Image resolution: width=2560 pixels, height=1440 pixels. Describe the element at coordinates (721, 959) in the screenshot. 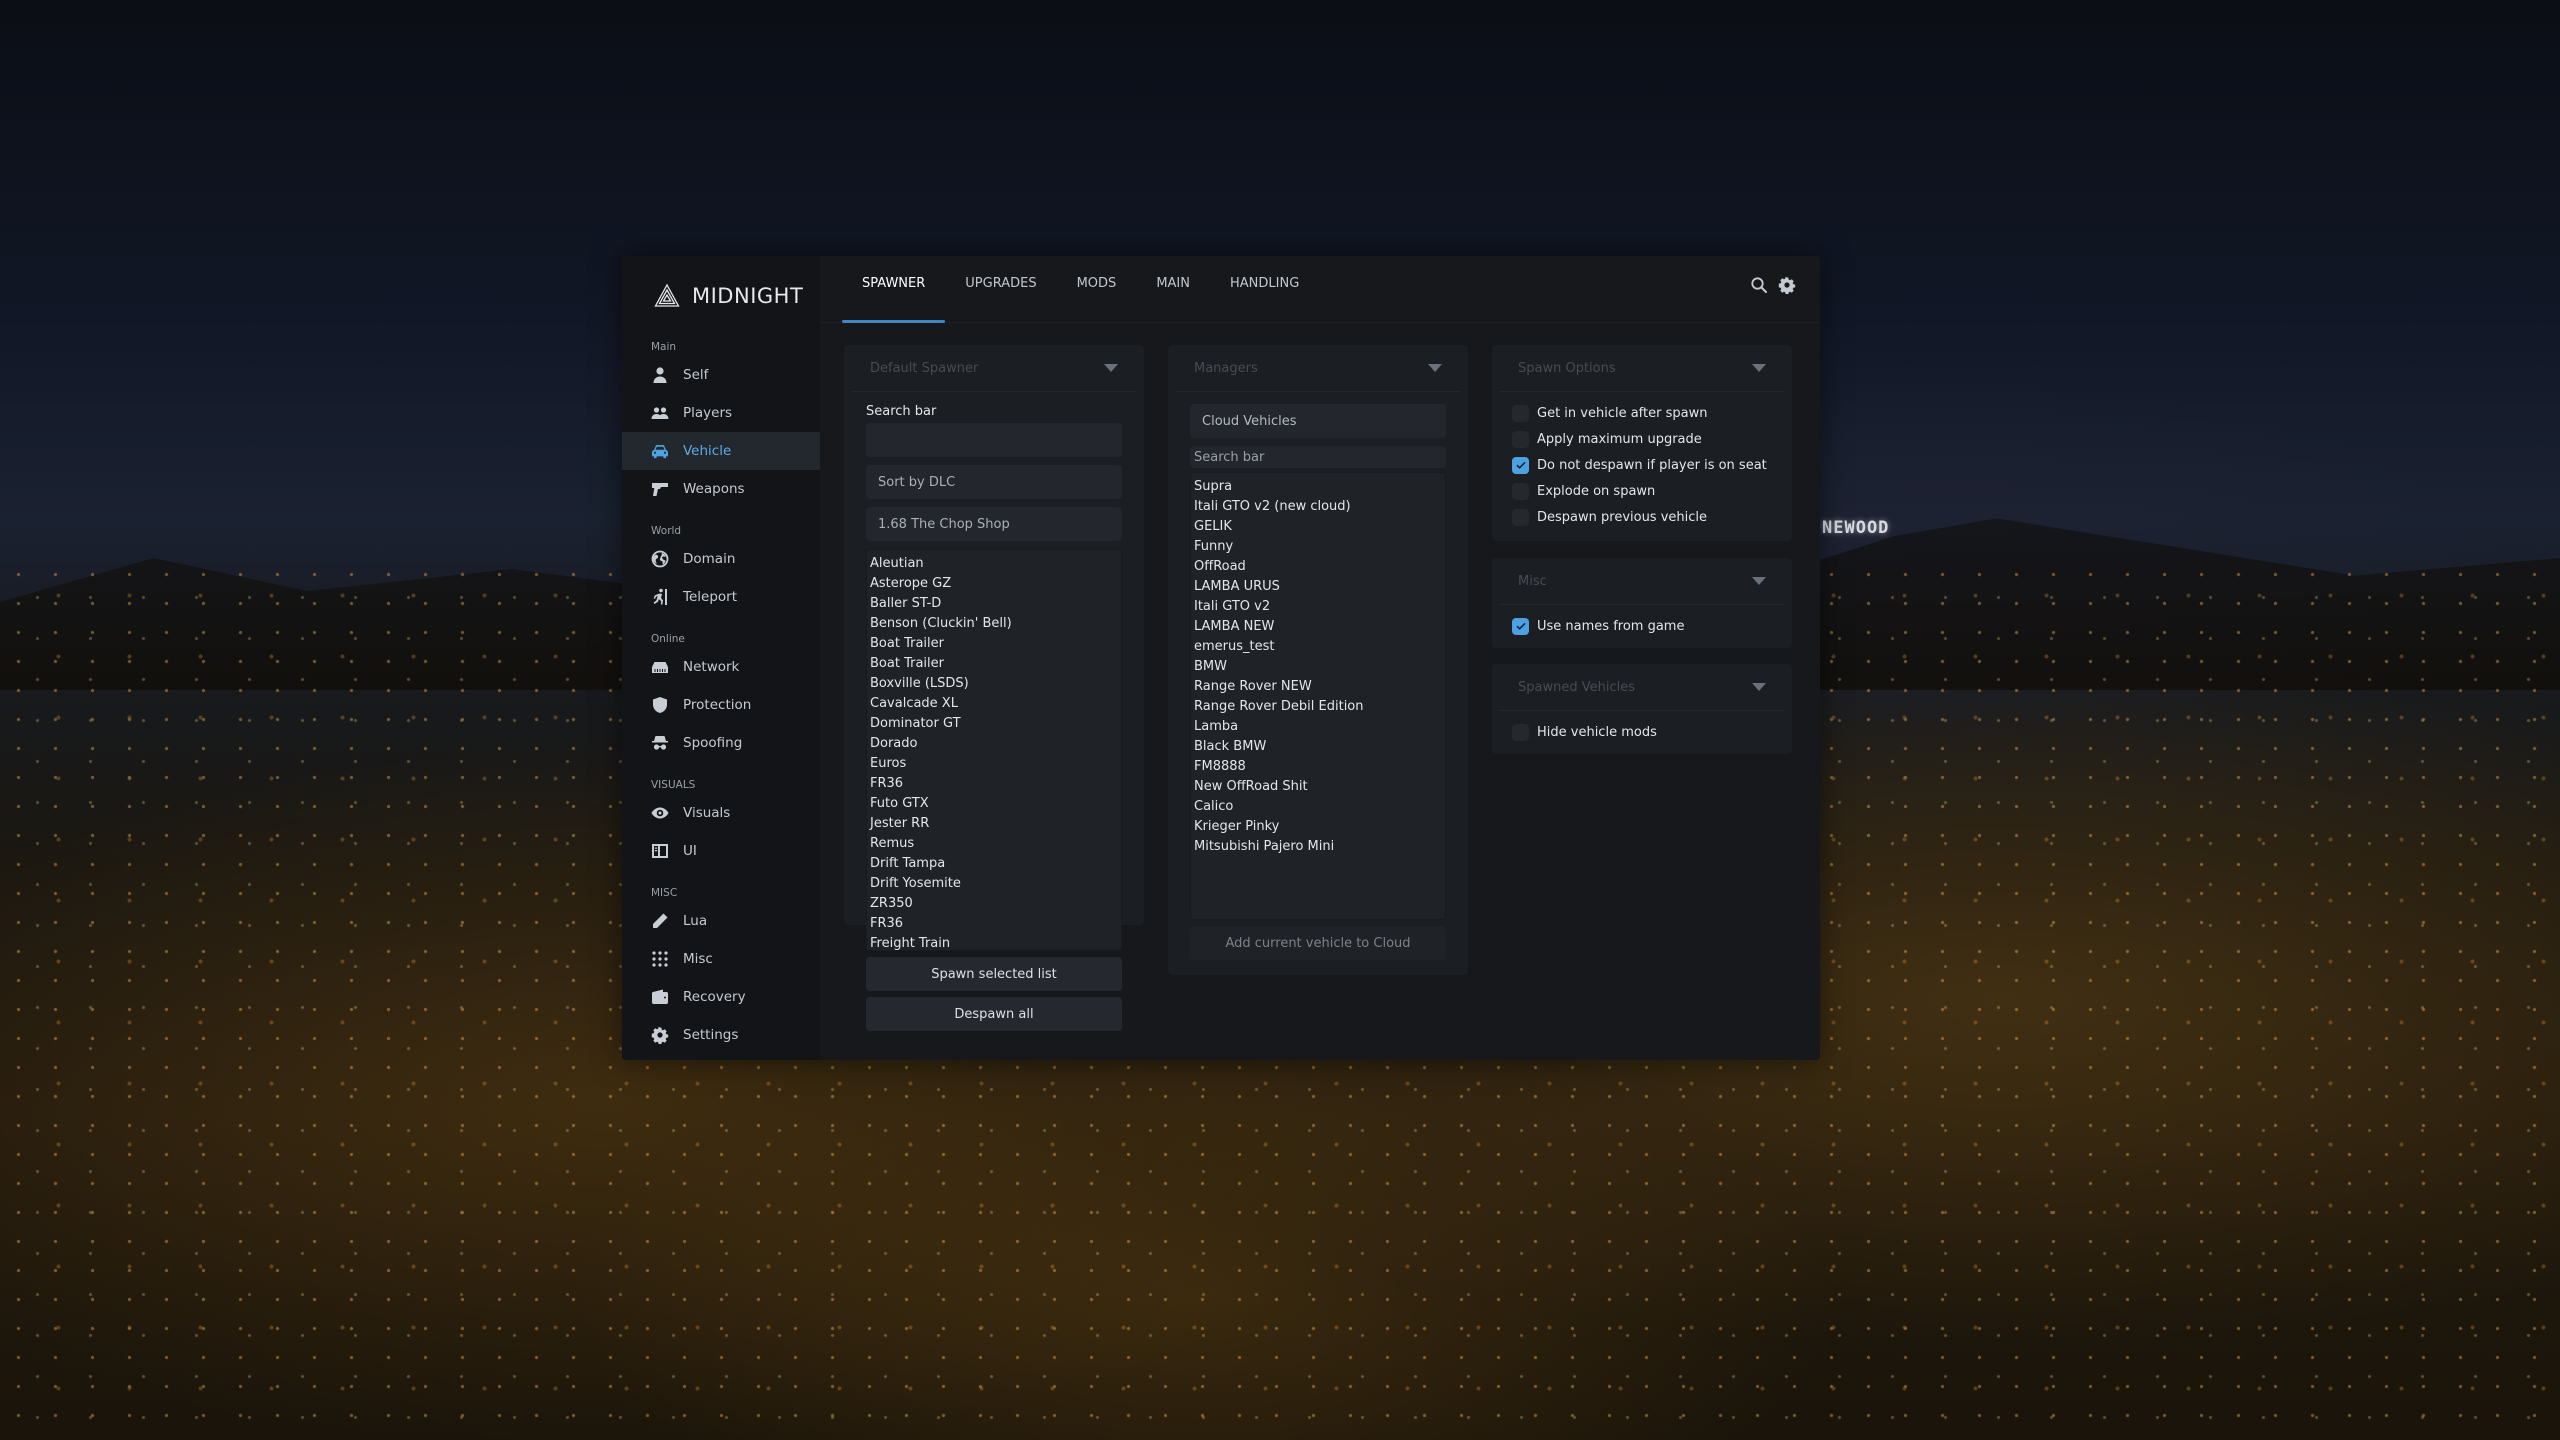

I see `sidebar-item-misc: Misc` at that location.